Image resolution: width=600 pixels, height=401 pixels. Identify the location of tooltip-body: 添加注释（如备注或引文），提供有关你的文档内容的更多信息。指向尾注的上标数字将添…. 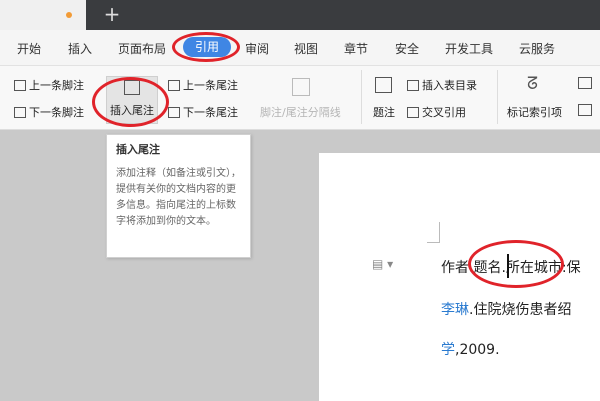
(178, 197).